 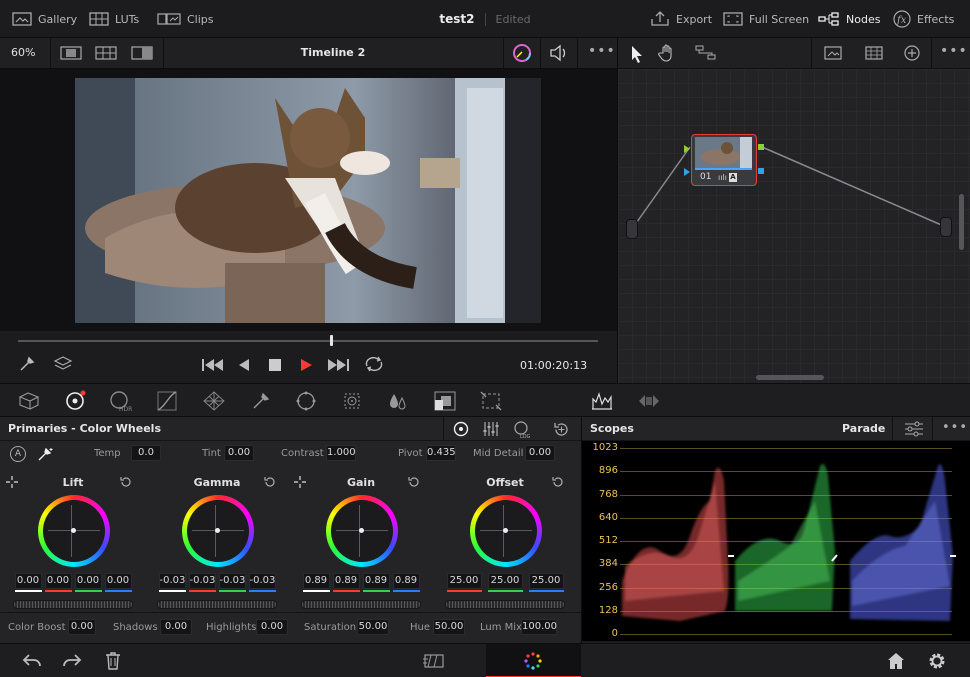 What do you see at coordinates (306, 365) in the screenshot?
I see `play-icon` at bounding box center [306, 365].